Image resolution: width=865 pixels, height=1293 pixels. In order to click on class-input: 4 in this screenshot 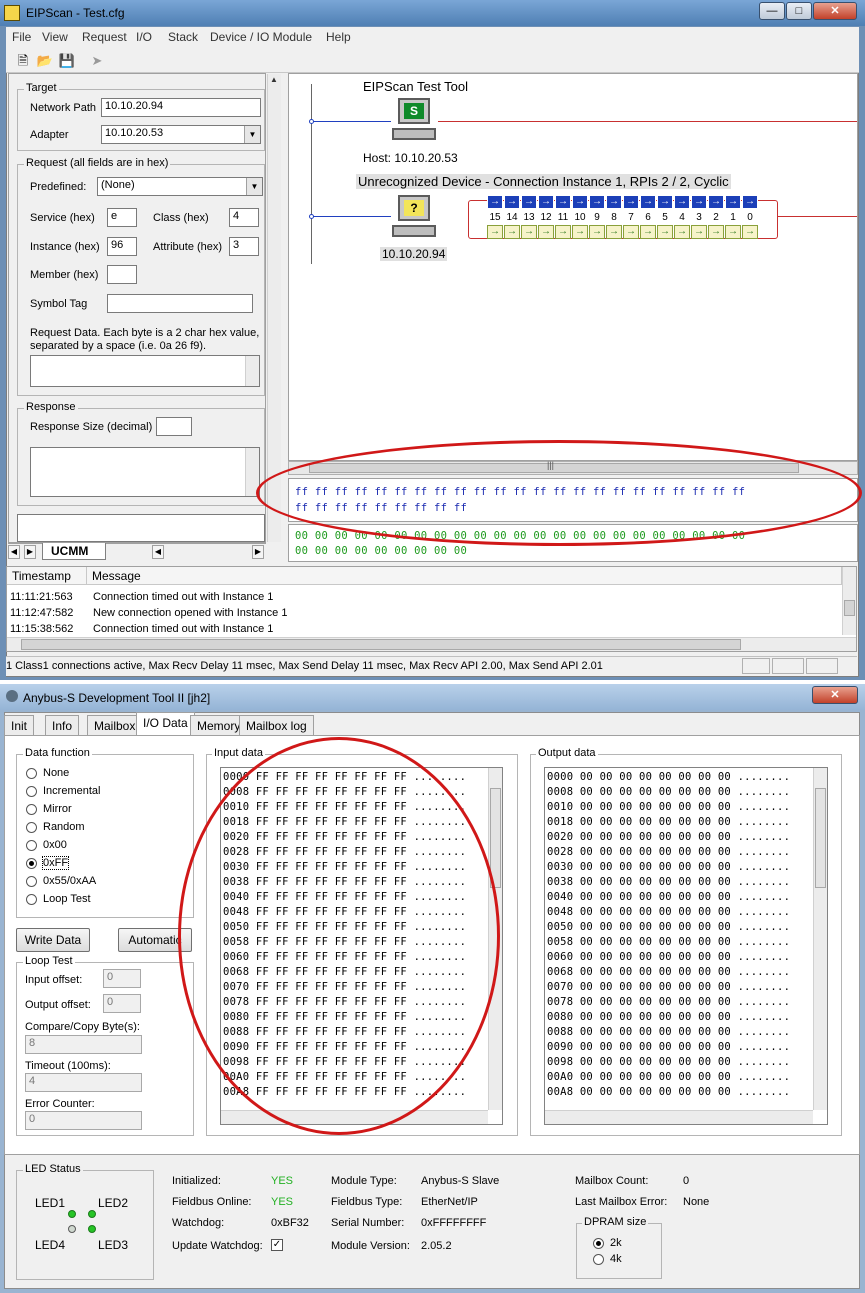, I will do `click(244, 217)`.